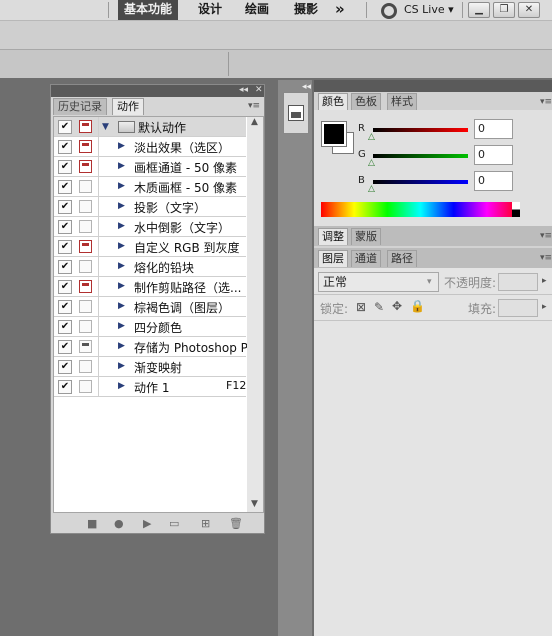 Image resolution: width=552 pixels, height=636 pixels. Describe the element at coordinates (529, 10) in the screenshot. I see `close-icon: ✕` at that location.